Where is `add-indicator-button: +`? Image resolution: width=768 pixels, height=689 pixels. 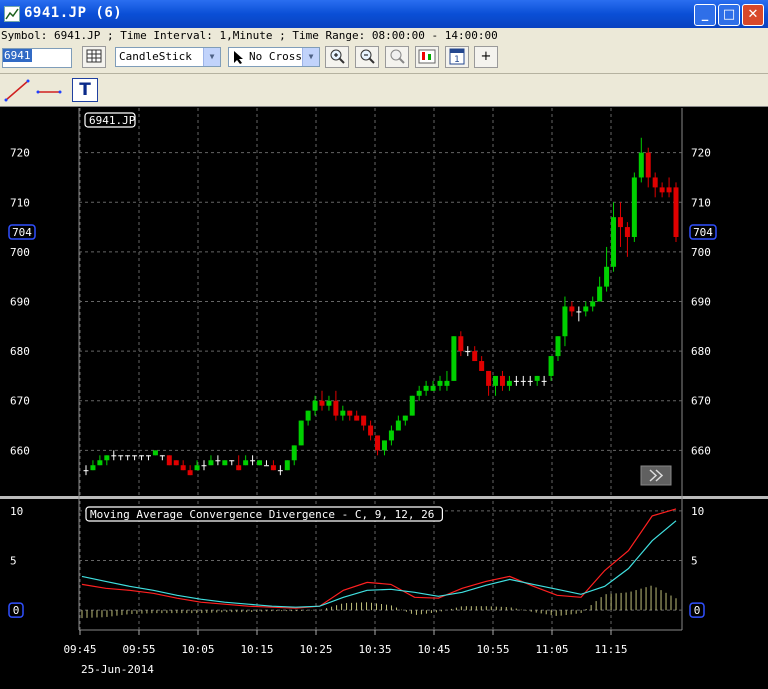
add-indicator-button: + is located at coordinates (486, 57).